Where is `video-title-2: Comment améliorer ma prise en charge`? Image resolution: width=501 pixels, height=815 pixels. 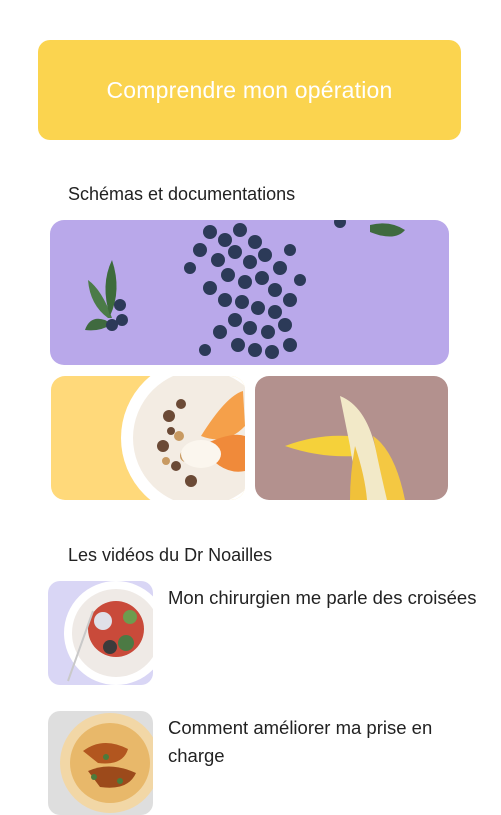
video-title-2: Comment améliorer ma prise en charge is located at coordinates (318, 742).